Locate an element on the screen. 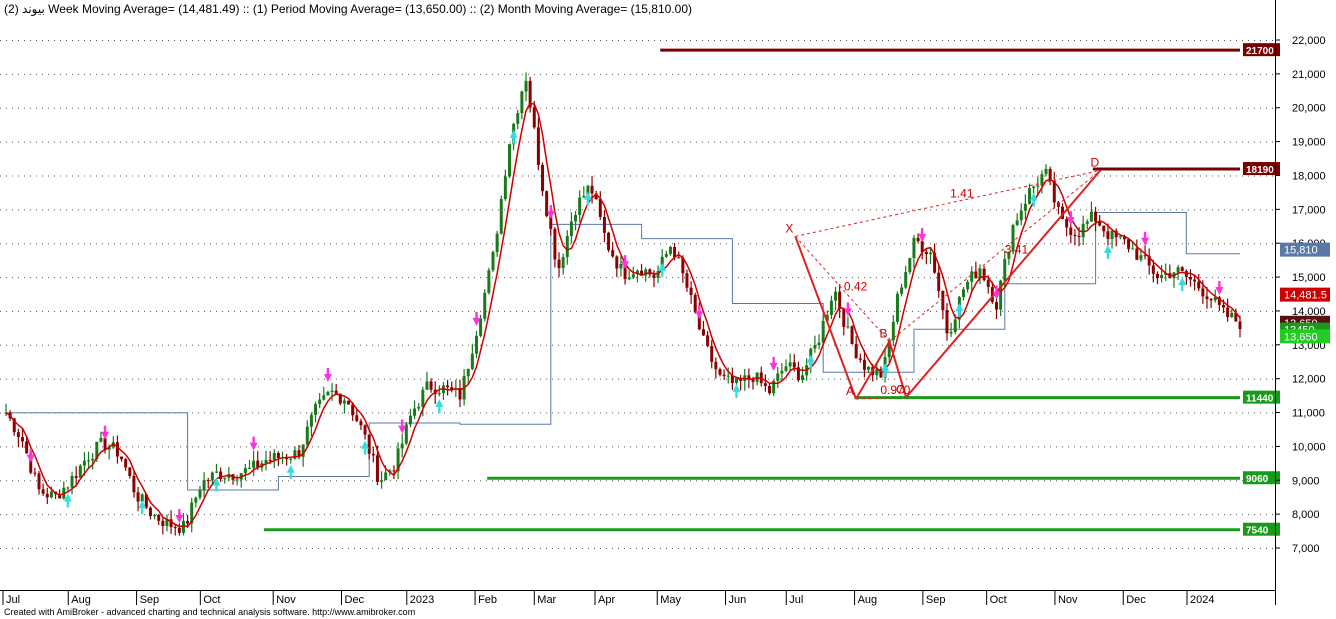  y-tick-label: 15,000 is located at coordinates (1309, 278).